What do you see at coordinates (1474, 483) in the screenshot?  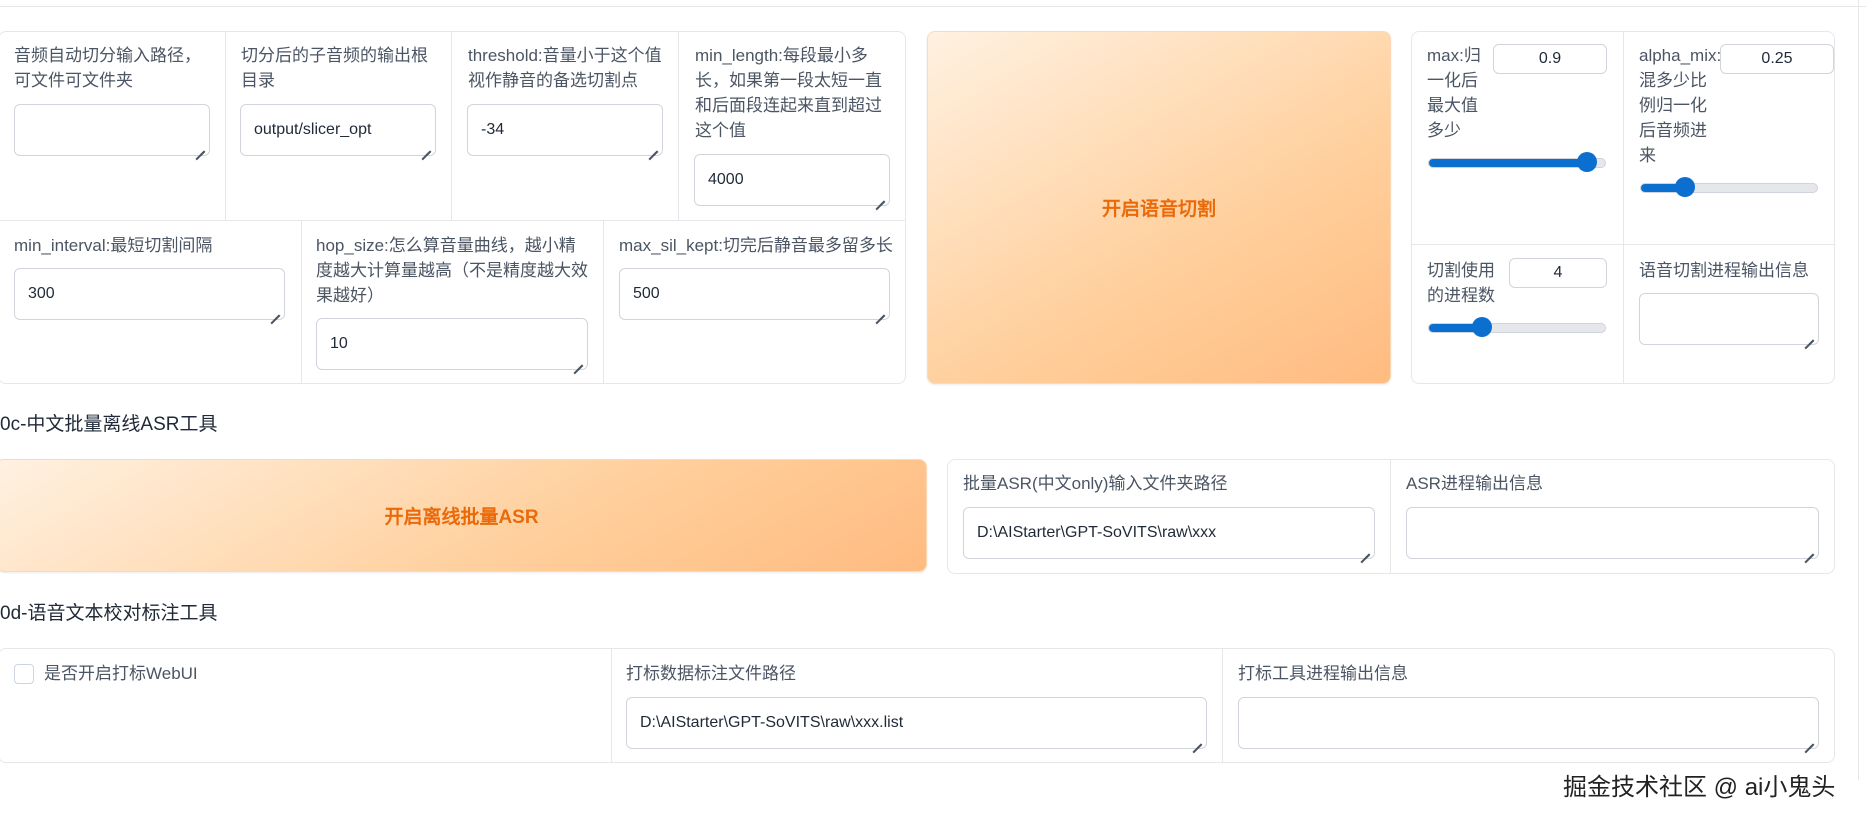 I see `asr-output-info-label: ASR进程输出信息` at bounding box center [1474, 483].